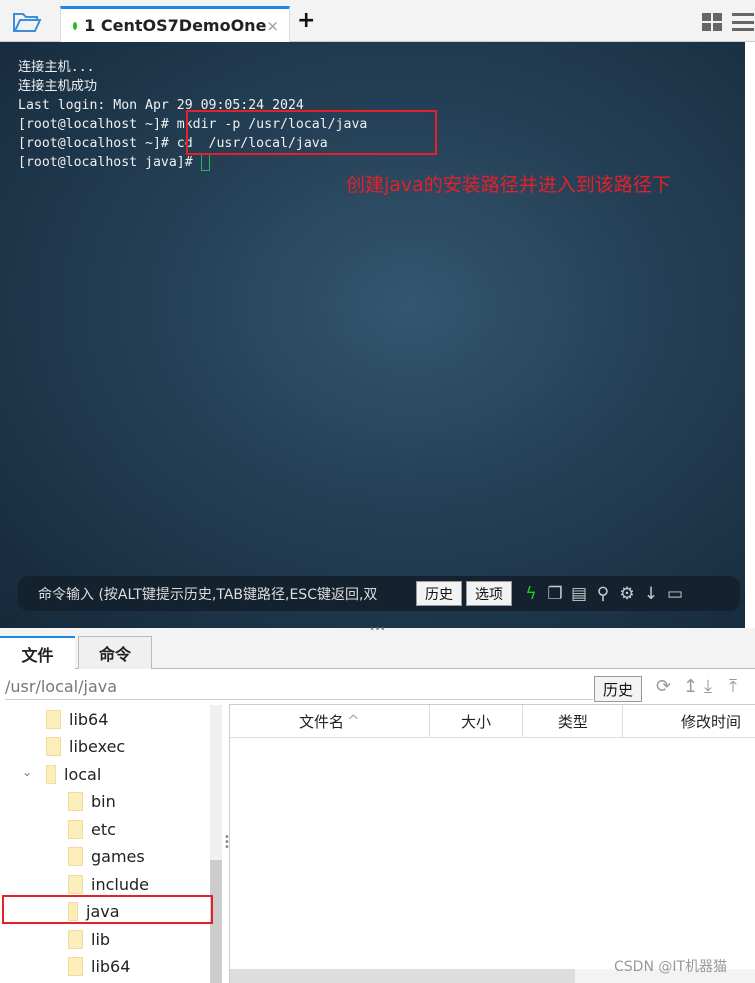  What do you see at coordinates (37, 652) in the screenshot?
I see `tab-files: 文件` at bounding box center [37, 652].